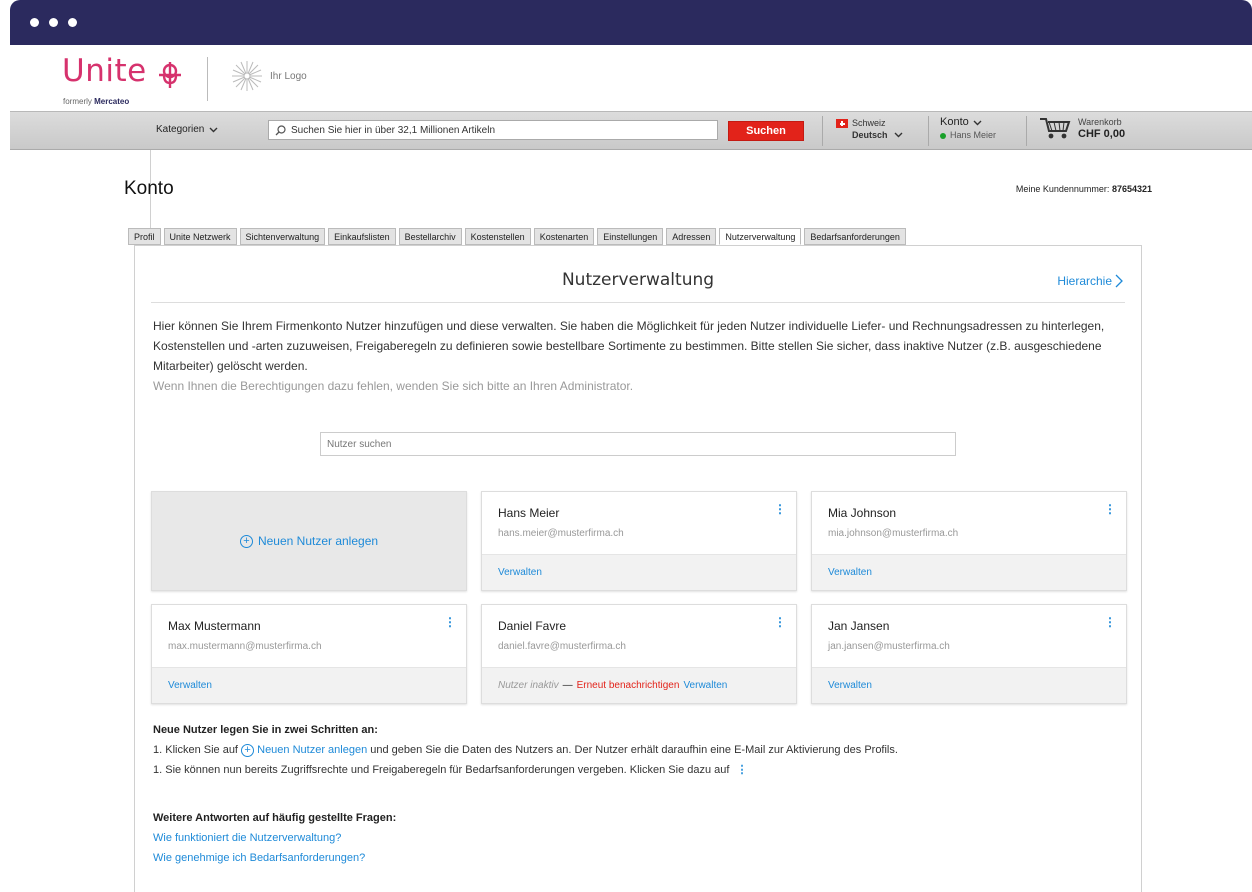 The height and width of the screenshot is (892, 1252). I want to click on tab-adressen: Adressen, so click(691, 236).